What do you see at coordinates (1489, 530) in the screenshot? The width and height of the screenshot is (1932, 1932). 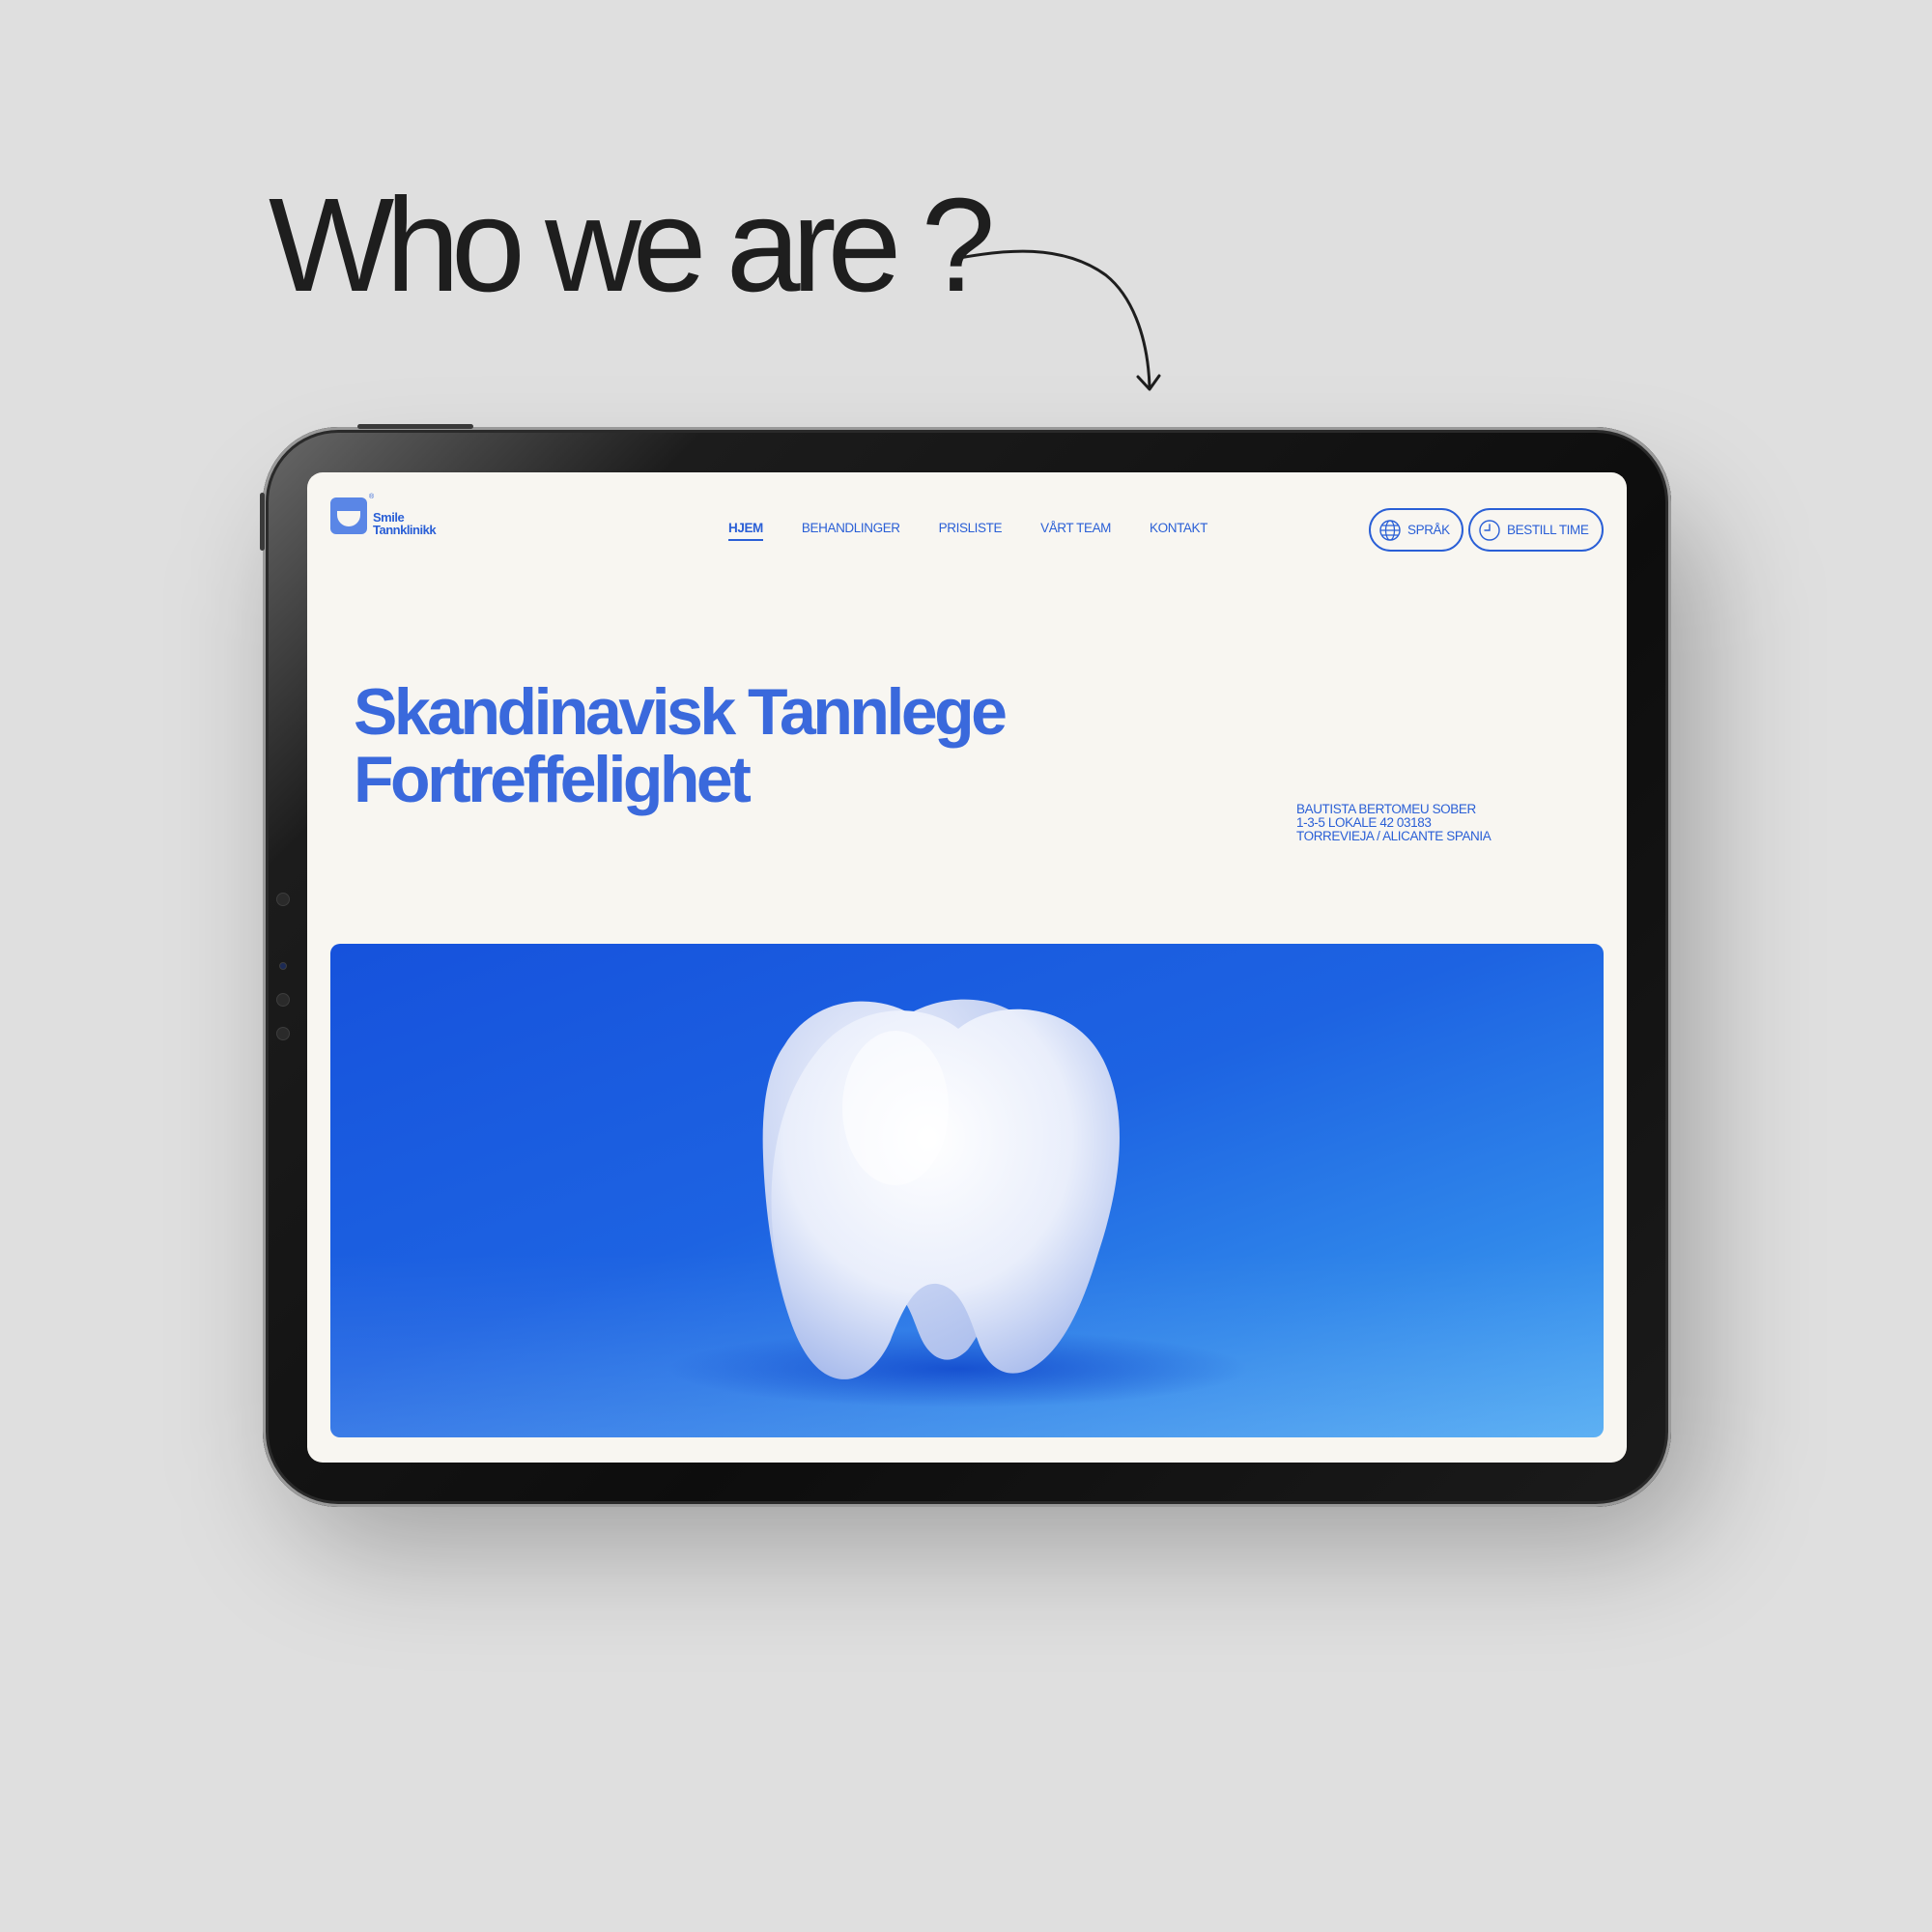 I see `clock-icon` at bounding box center [1489, 530].